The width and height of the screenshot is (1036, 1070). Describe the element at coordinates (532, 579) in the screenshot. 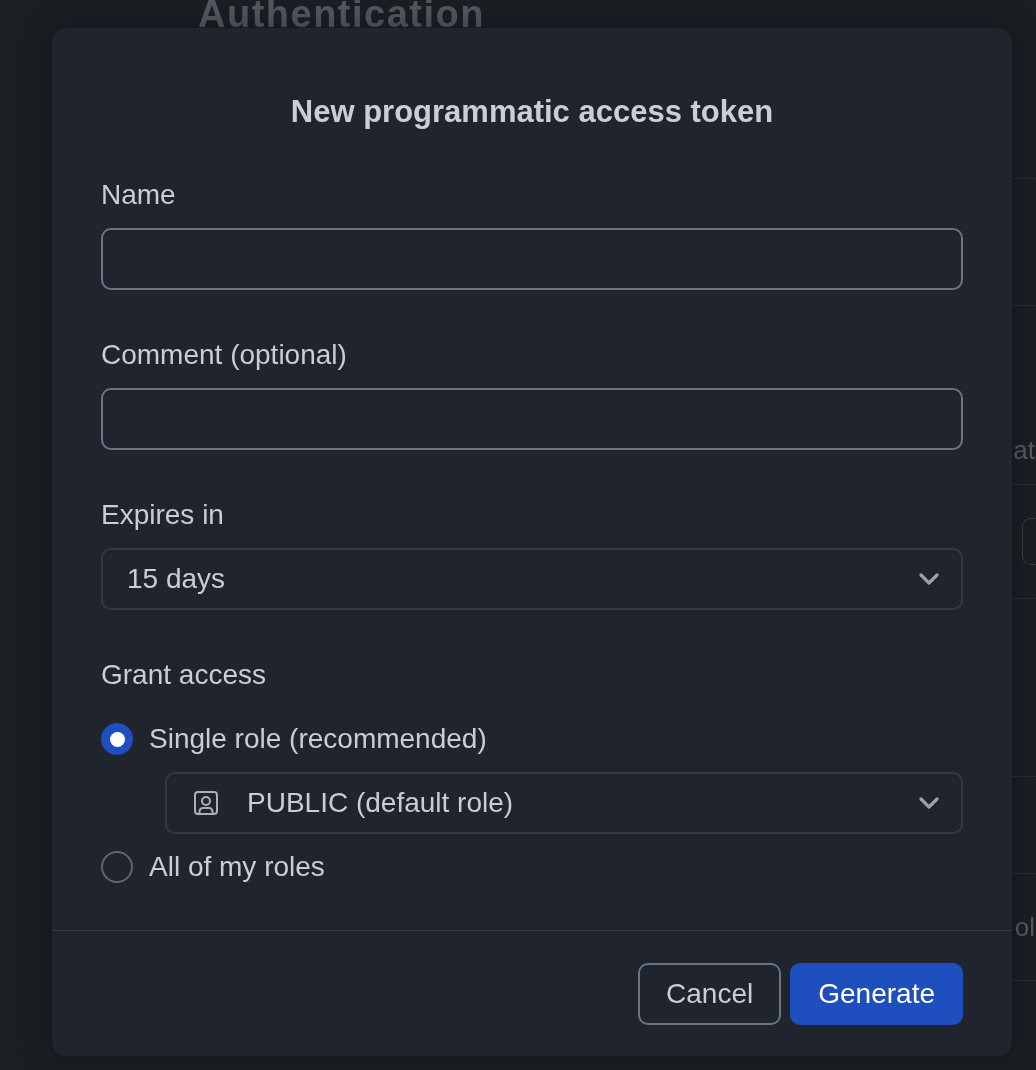

I see `dropdown: 15 days` at that location.